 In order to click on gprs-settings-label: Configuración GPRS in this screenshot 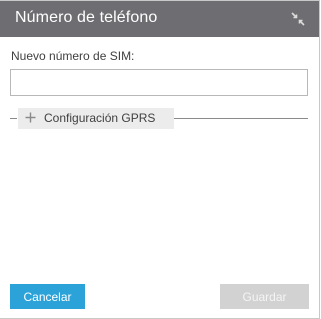, I will do `click(100, 118)`.